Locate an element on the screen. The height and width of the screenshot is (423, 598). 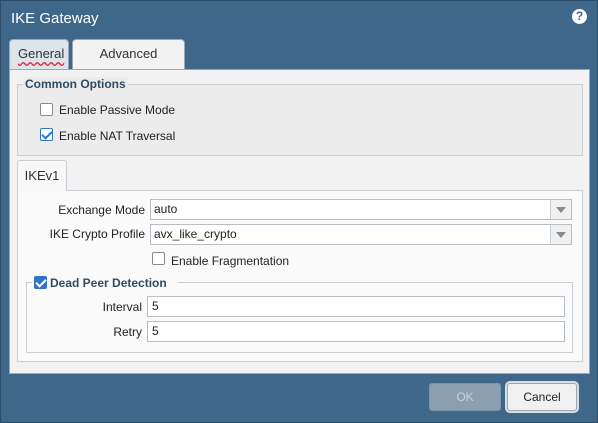
interval-input: 5 is located at coordinates (356, 306).